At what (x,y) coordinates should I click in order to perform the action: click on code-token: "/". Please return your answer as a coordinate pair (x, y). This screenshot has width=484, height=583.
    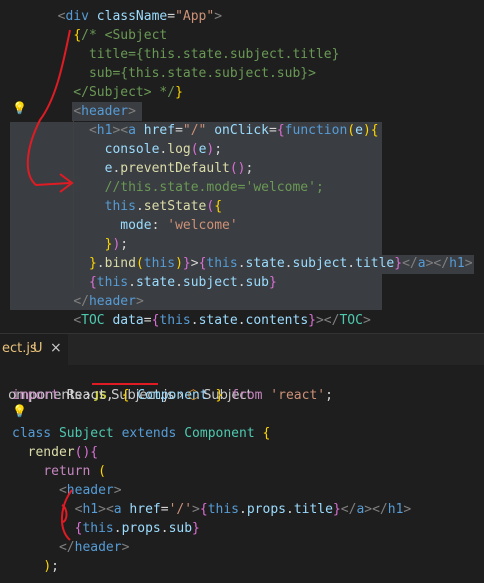
    Looking at the image, I should click on (194, 130).